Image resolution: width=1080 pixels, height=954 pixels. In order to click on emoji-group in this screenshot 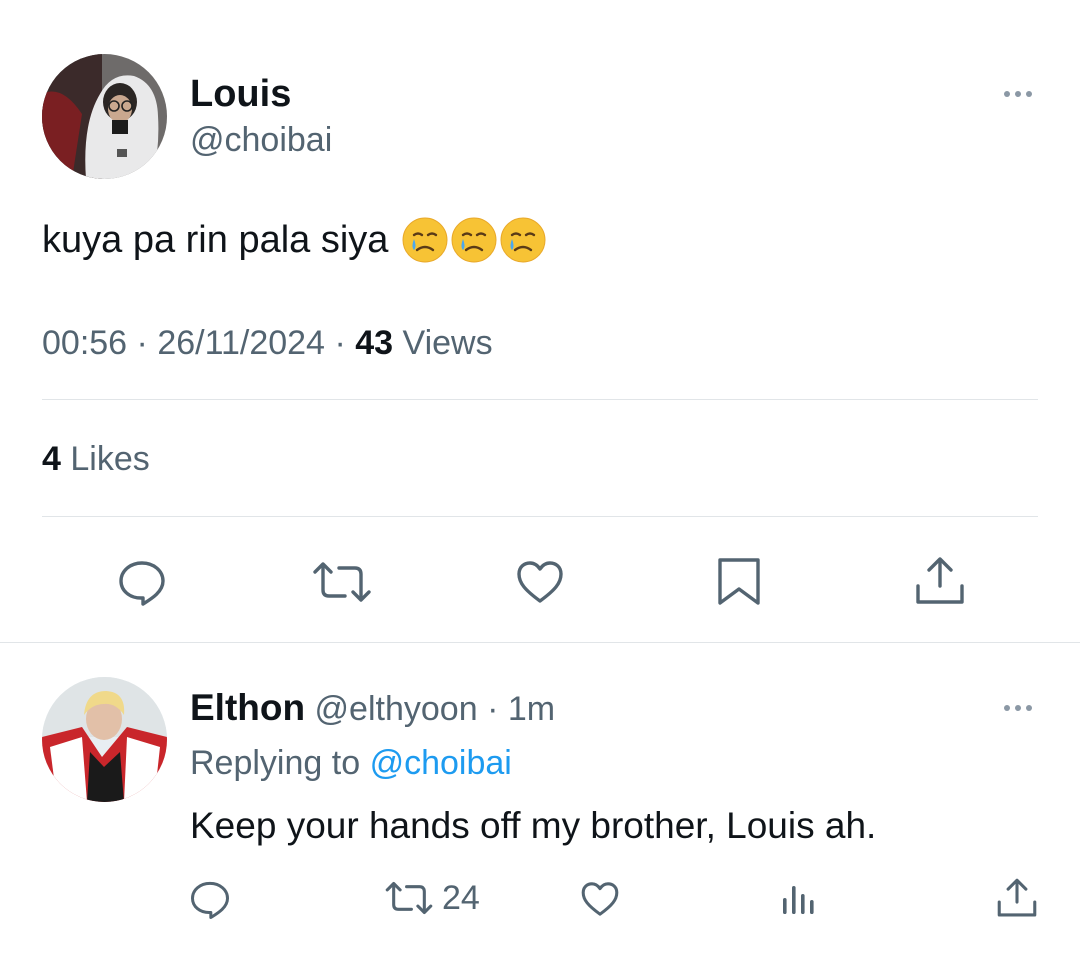, I will do `click(474, 240)`.